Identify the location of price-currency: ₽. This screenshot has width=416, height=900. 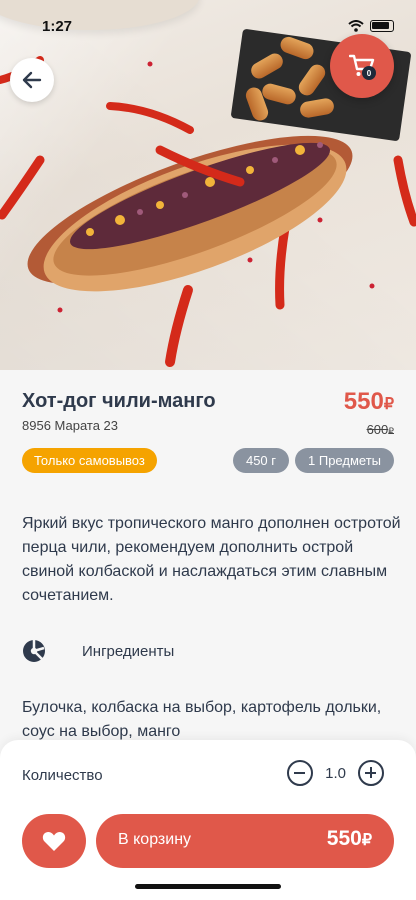
(388, 404).